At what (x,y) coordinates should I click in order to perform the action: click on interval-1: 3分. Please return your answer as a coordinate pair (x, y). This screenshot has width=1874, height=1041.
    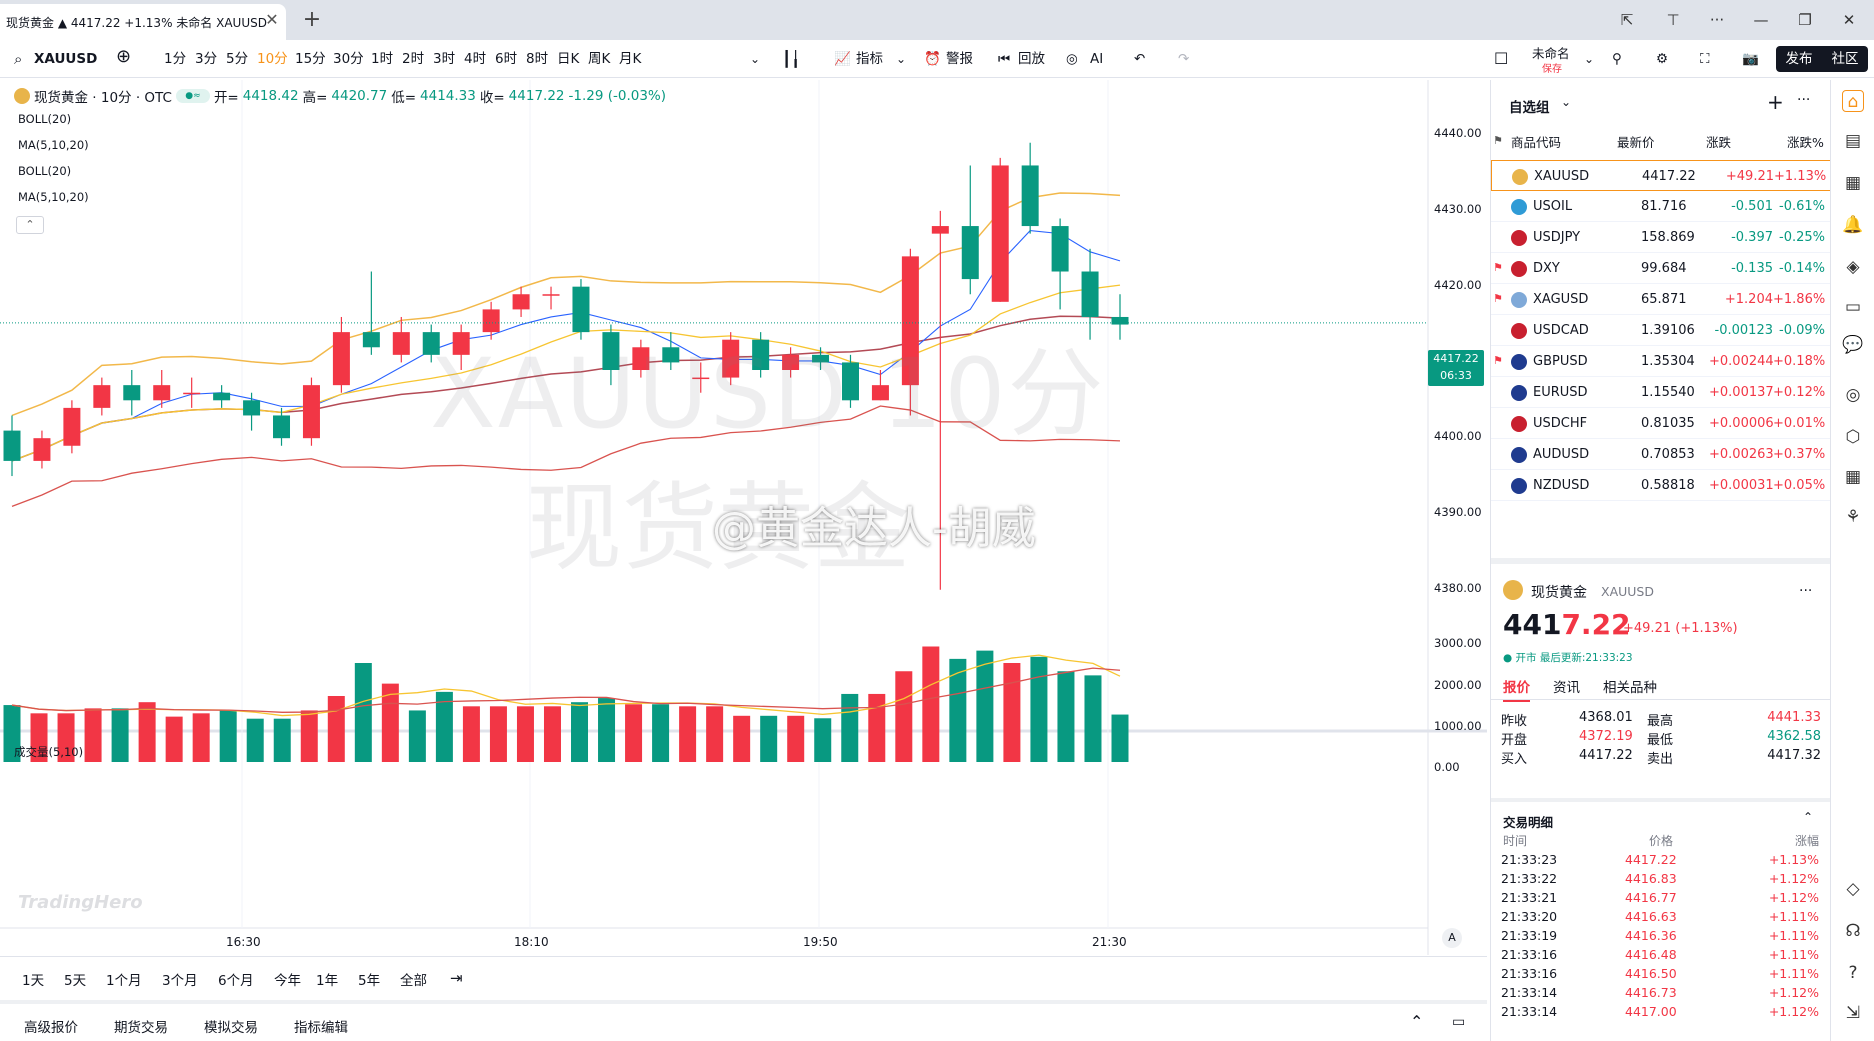
    Looking at the image, I should click on (206, 59).